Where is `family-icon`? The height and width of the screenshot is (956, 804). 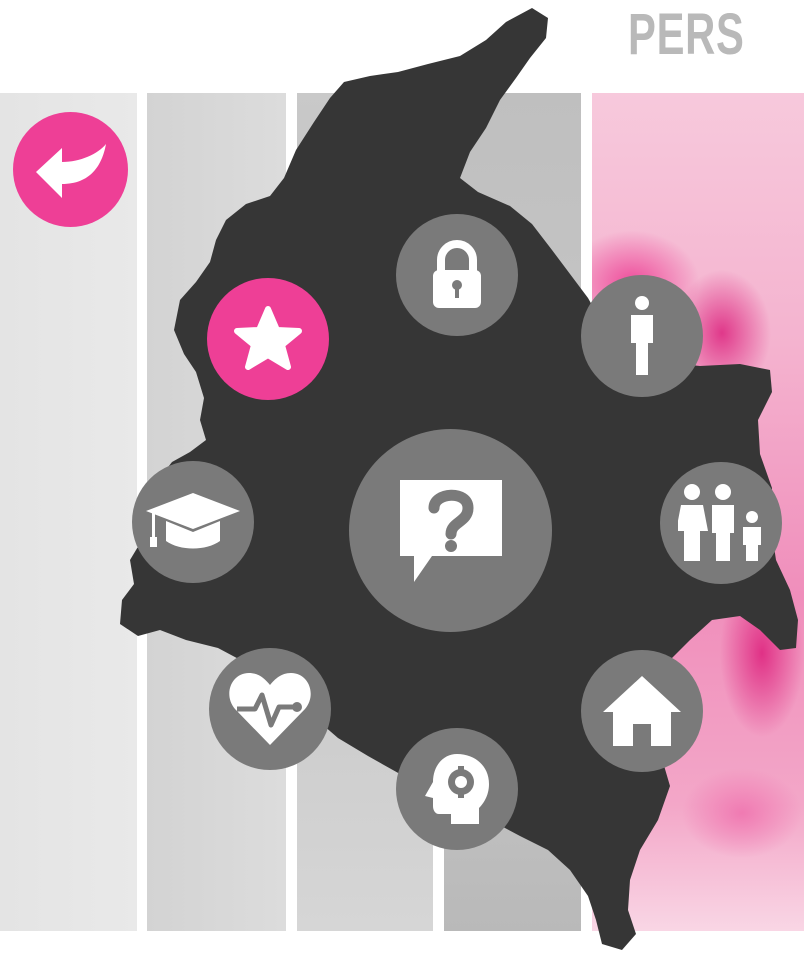
family-icon is located at coordinates (721, 523).